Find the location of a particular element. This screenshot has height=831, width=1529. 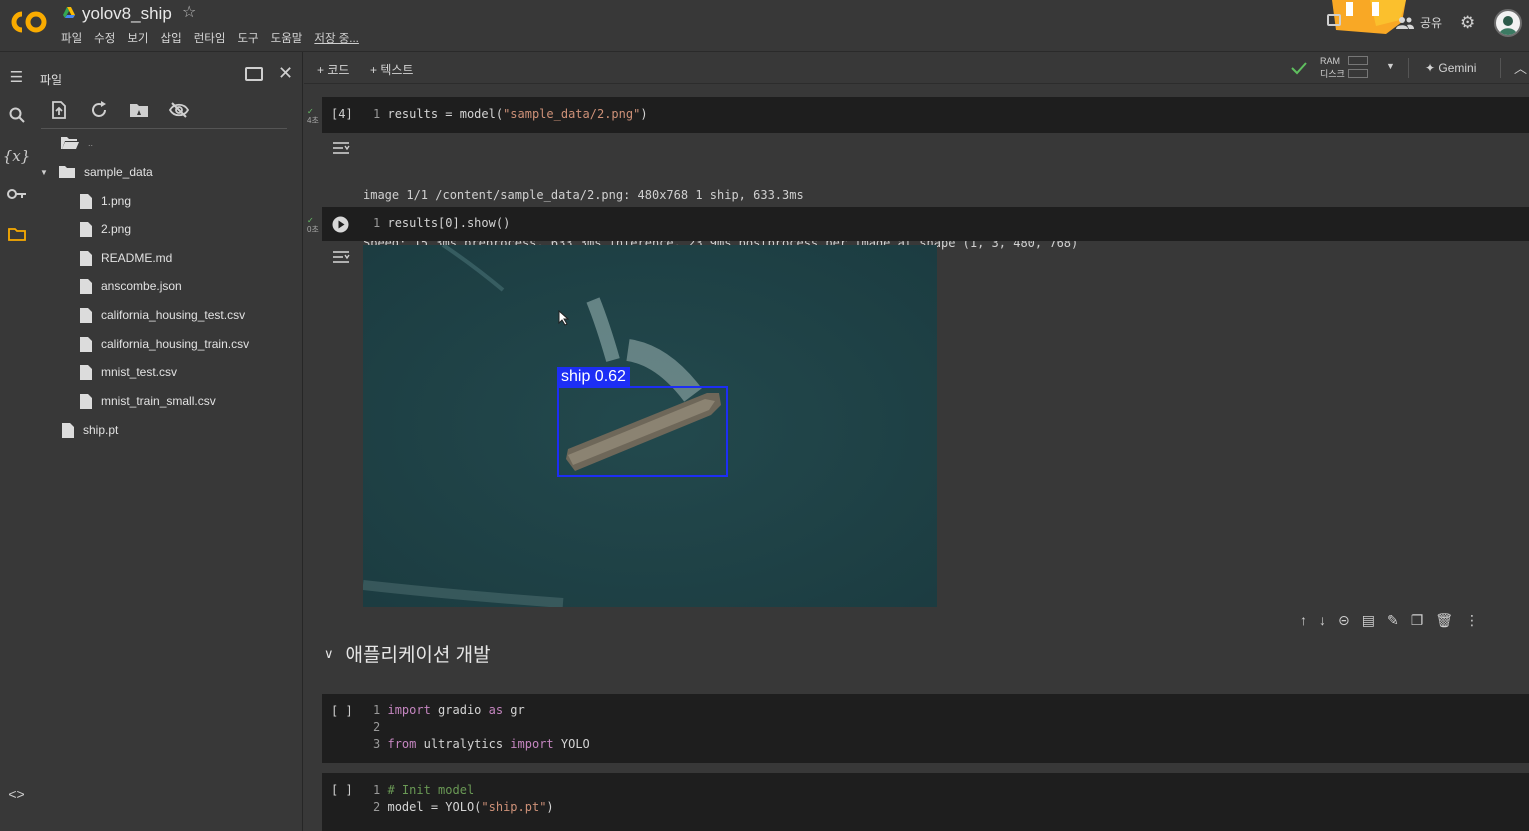

menu-help: 도움말 is located at coordinates (287, 38).